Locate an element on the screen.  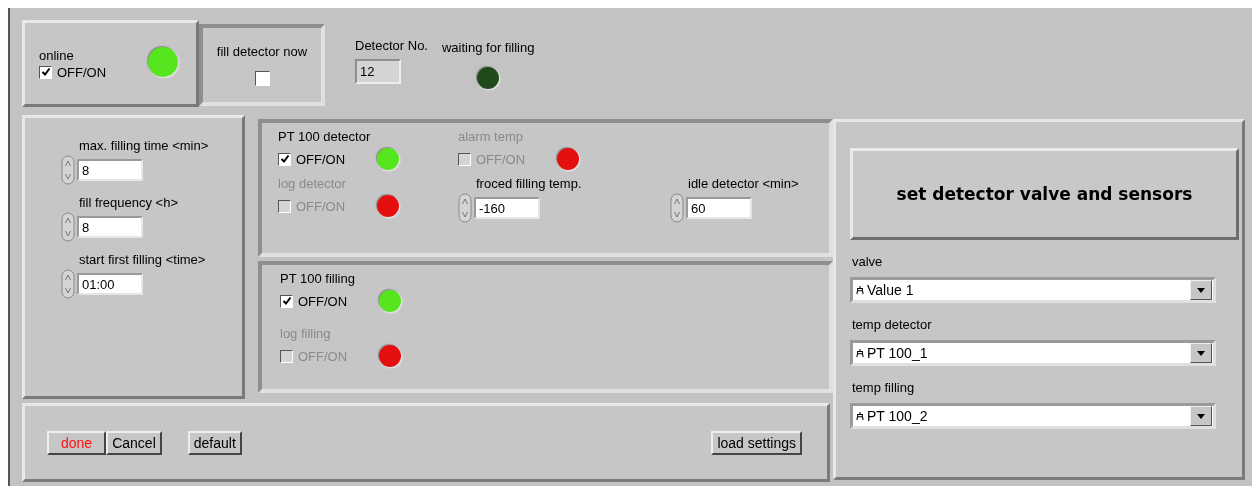
number-field: 01:00 is located at coordinates (110, 284).